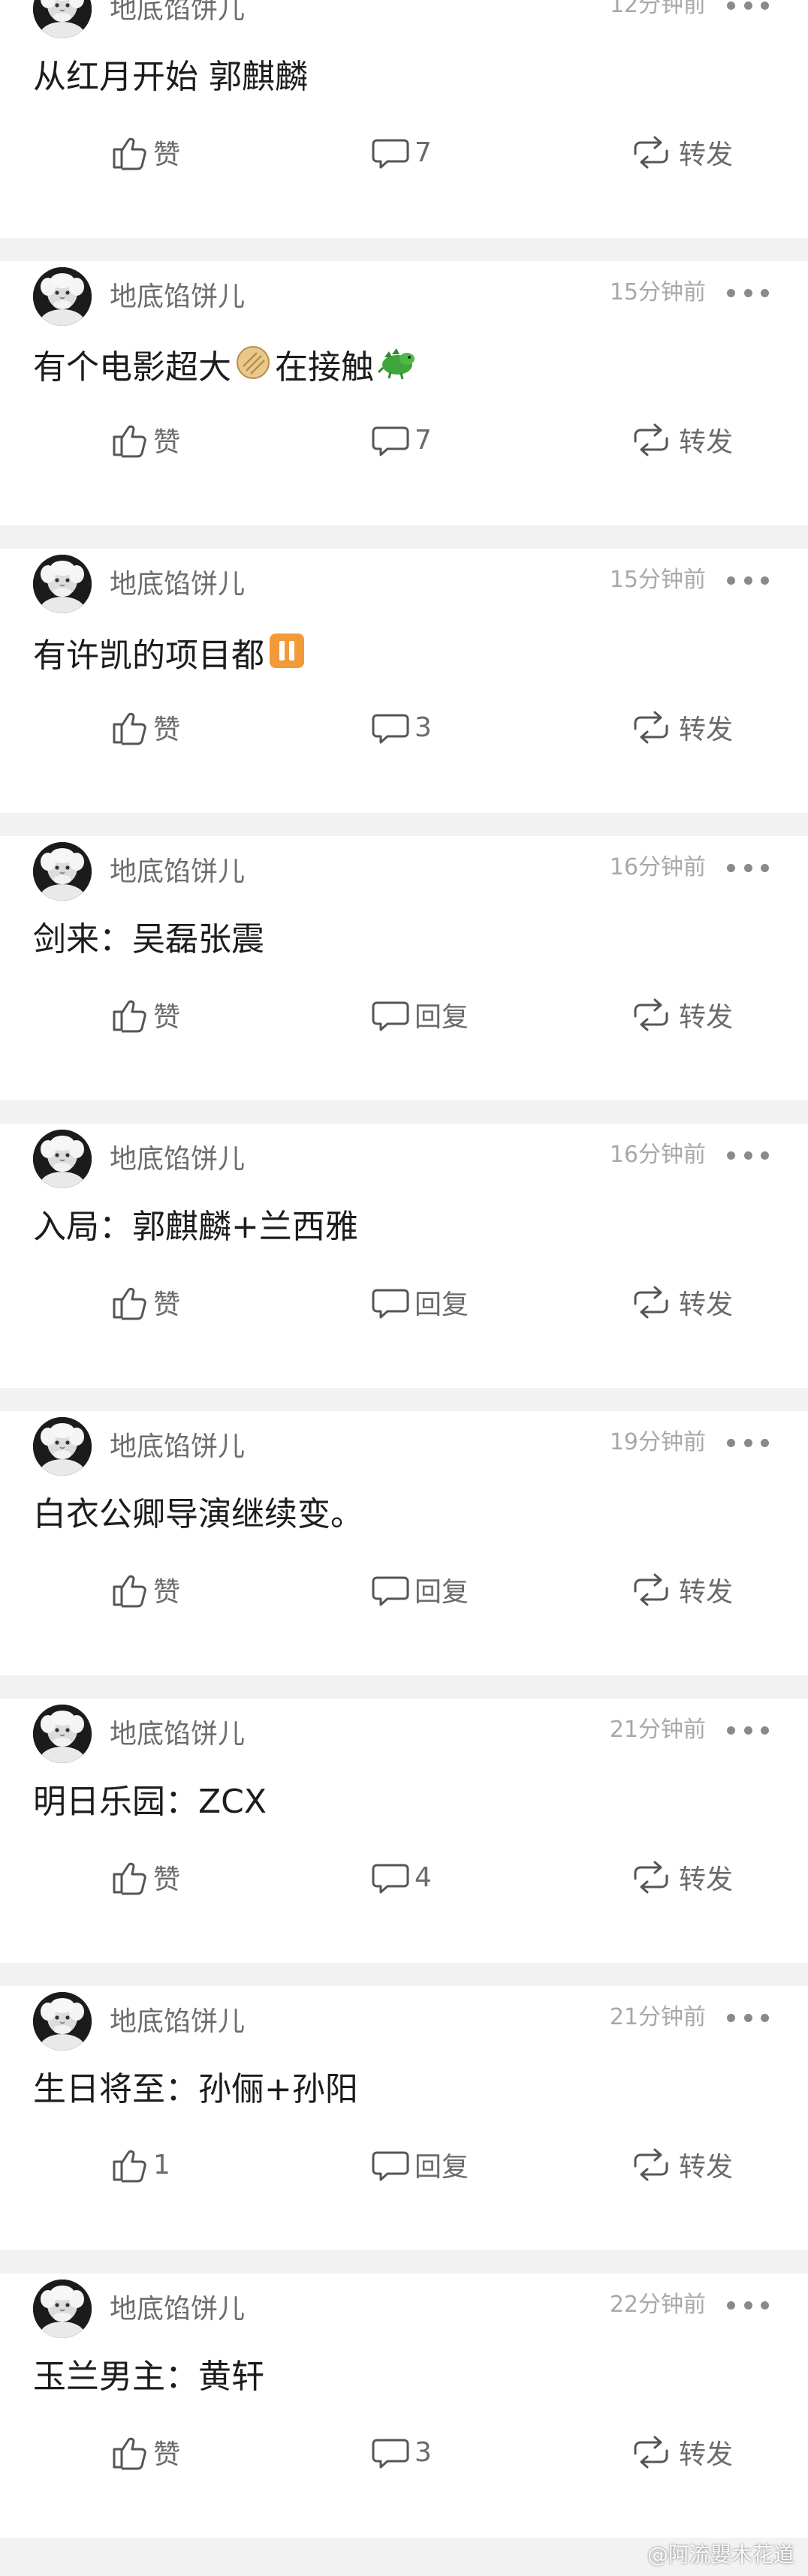 The width and height of the screenshot is (808, 2576). What do you see at coordinates (657, 867) in the screenshot?
I see `timestamp: 16分钟前` at bounding box center [657, 867].